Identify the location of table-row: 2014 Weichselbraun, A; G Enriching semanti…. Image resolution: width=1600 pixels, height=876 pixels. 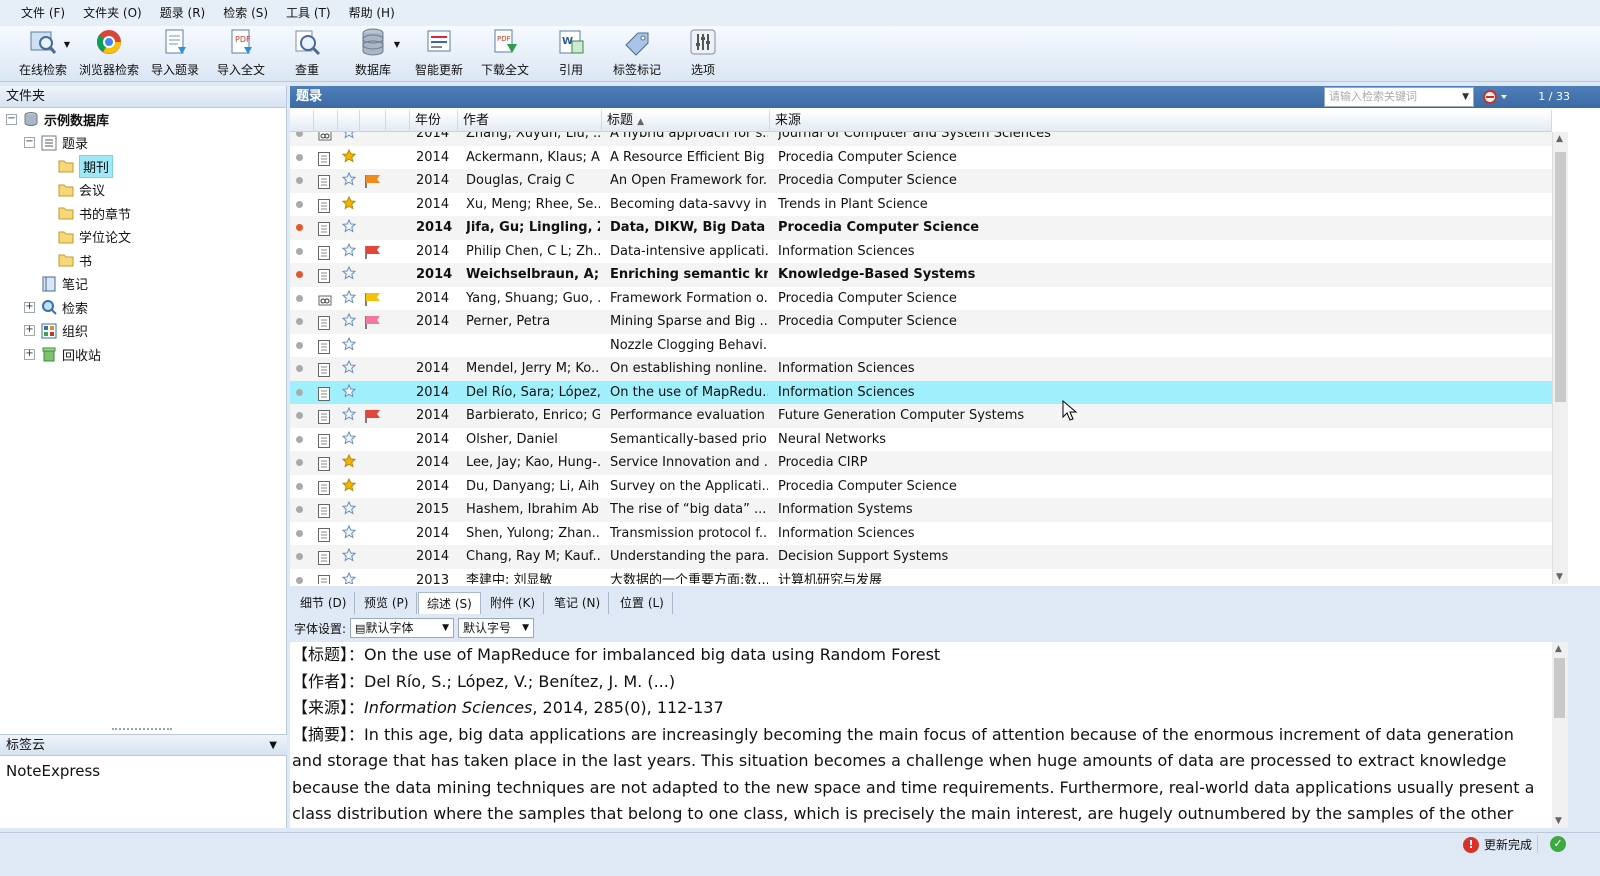
(921, 275).